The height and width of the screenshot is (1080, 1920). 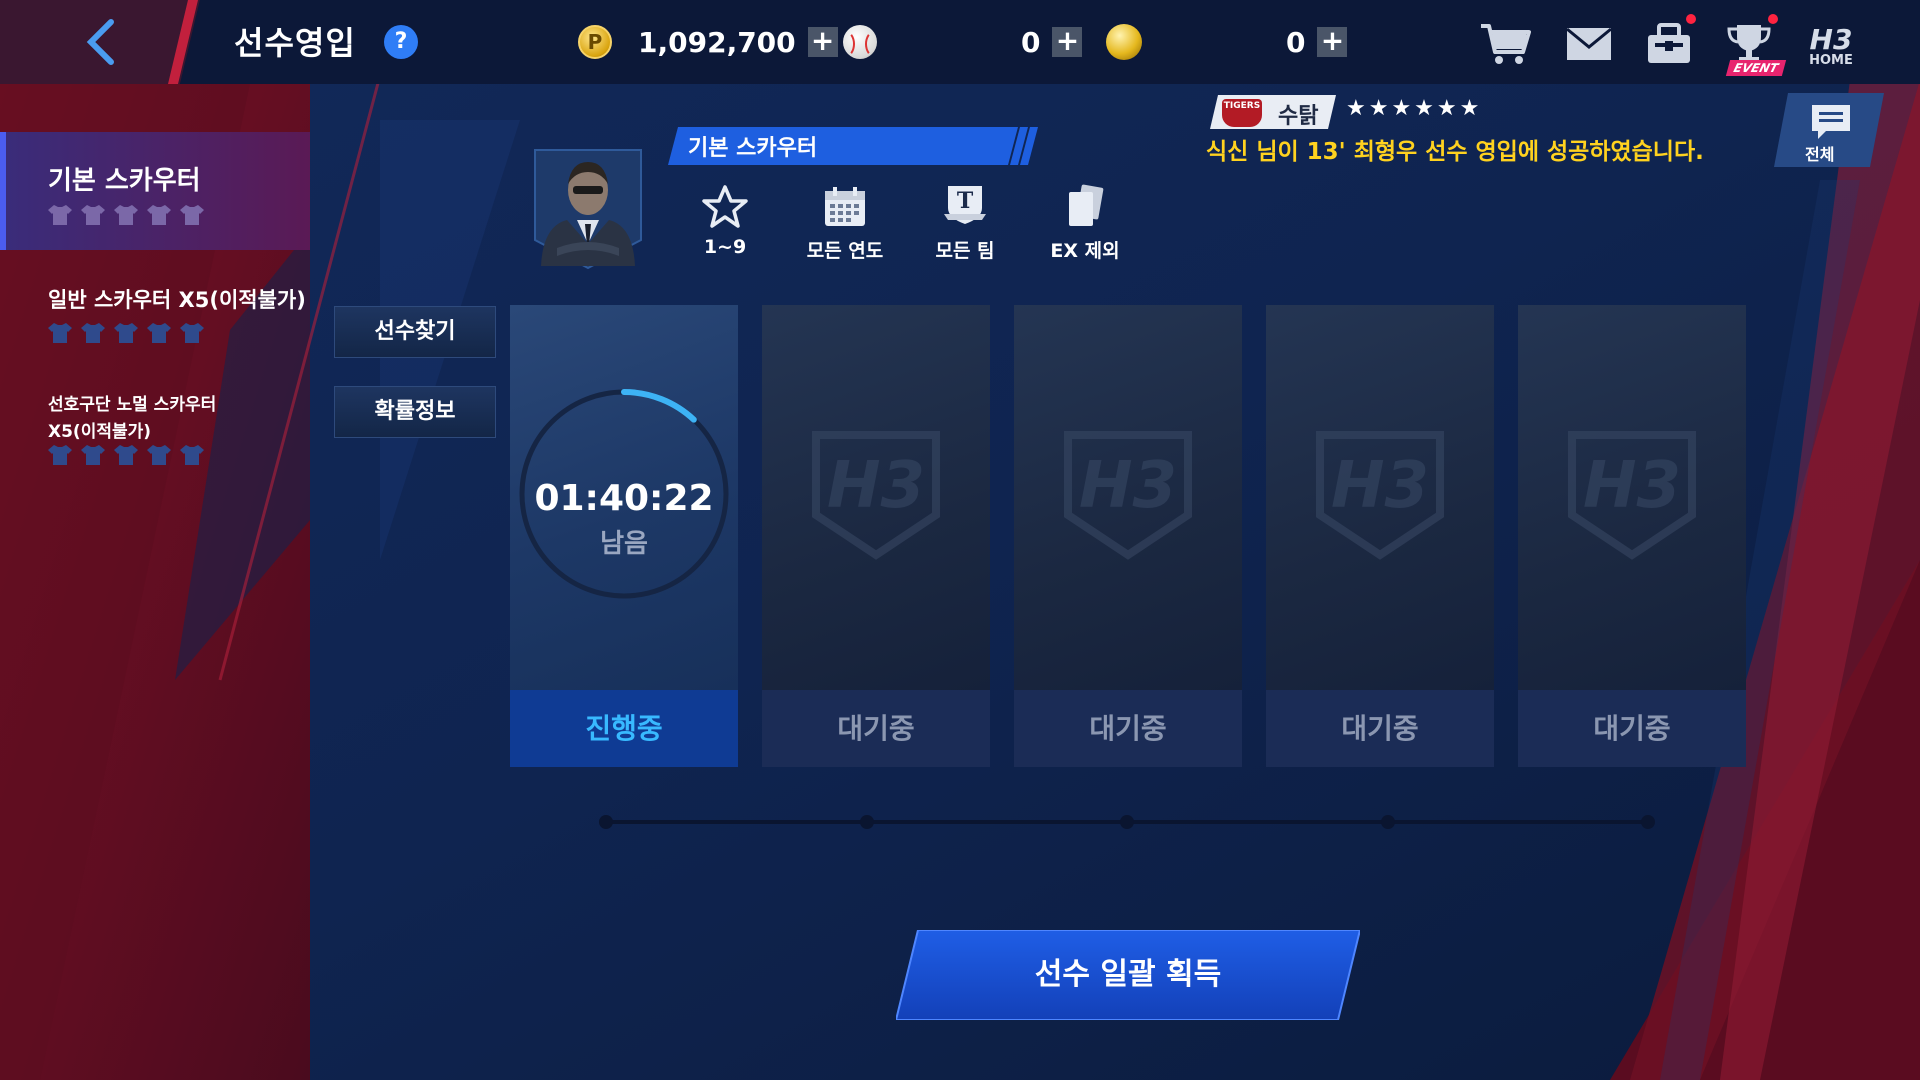 What do you see at coordinates (965, 201) in the screenshot?
I see `svg-text: T` at bounding box center [965, 201].